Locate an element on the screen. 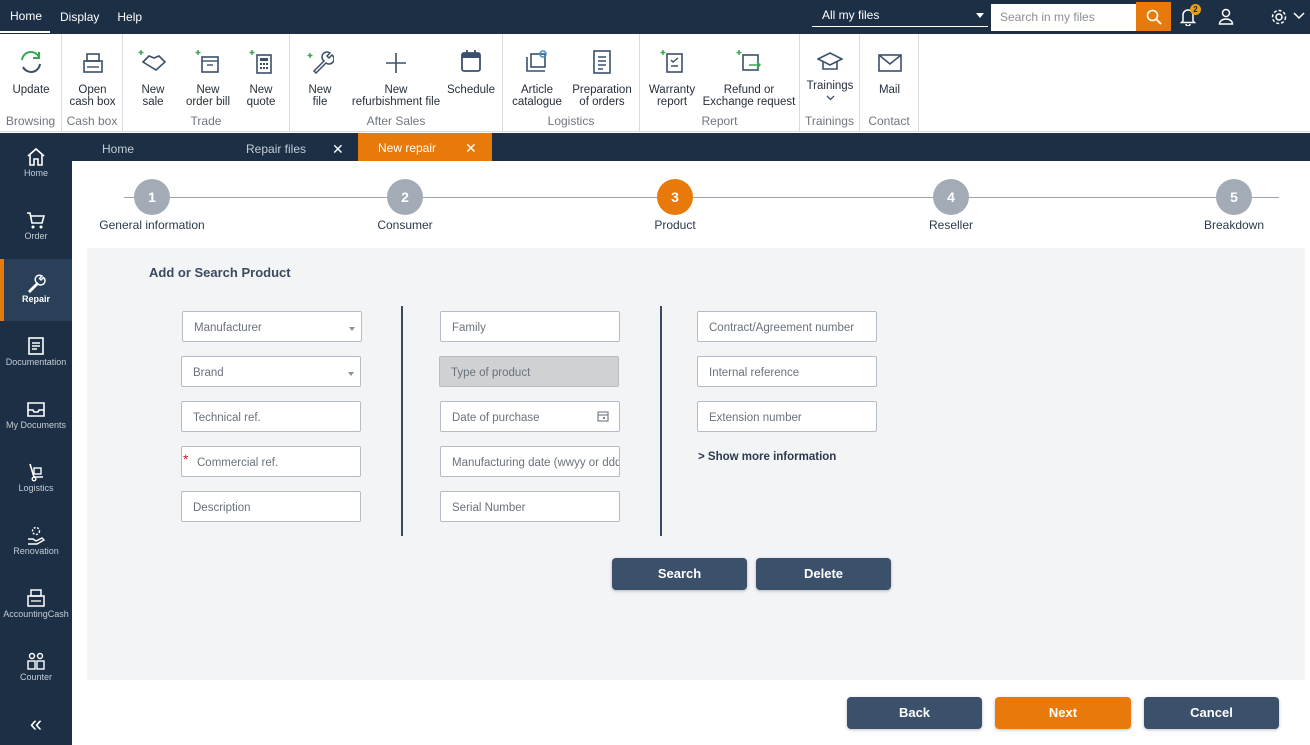 The image size is (1310, 745). refund-or-exchange-label-1: Refund or is located at coordinates (749, 90).